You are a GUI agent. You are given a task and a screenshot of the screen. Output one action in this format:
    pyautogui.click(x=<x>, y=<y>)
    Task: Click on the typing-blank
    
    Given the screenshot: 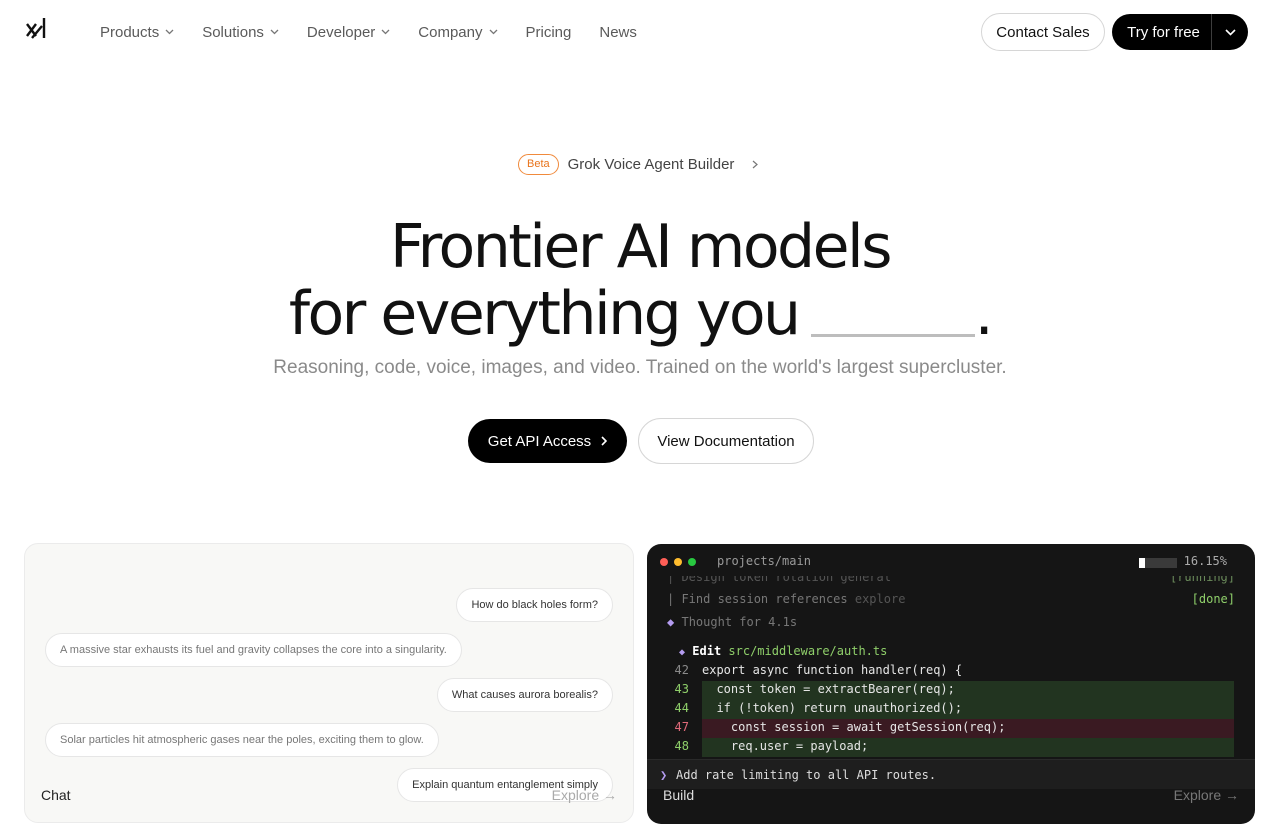 What is the action you would take?
    pyautogui.click(x=892, y=306)
    